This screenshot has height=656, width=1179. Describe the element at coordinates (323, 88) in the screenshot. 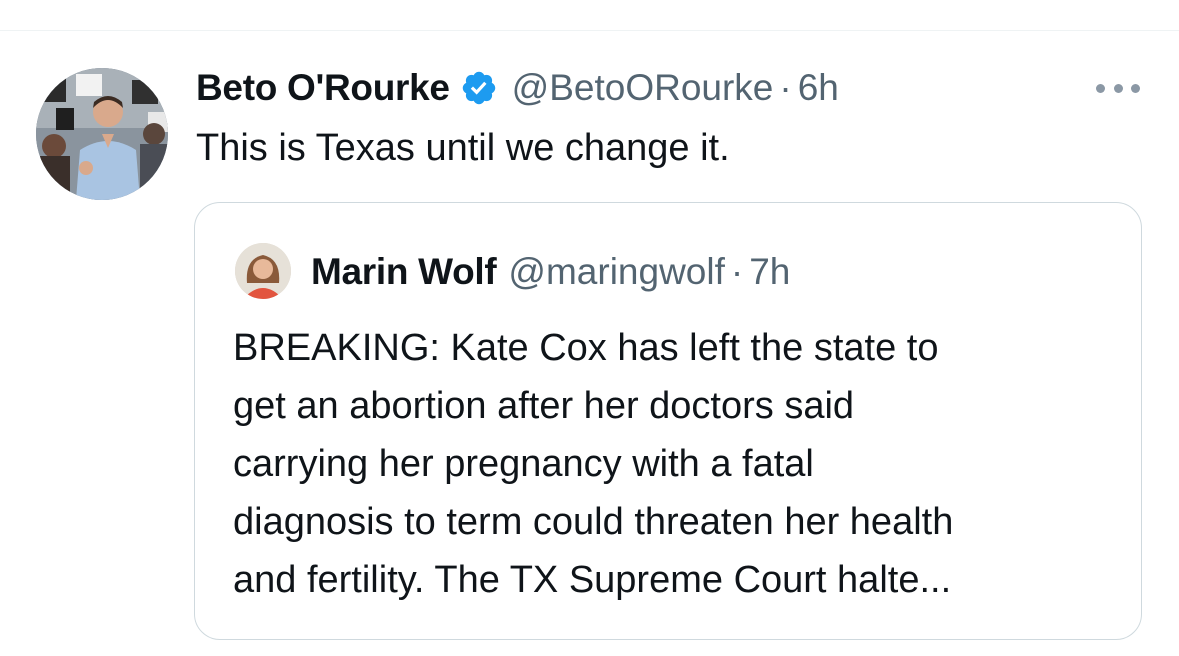

I see `author-name: Beto O'Rourke` at that location.